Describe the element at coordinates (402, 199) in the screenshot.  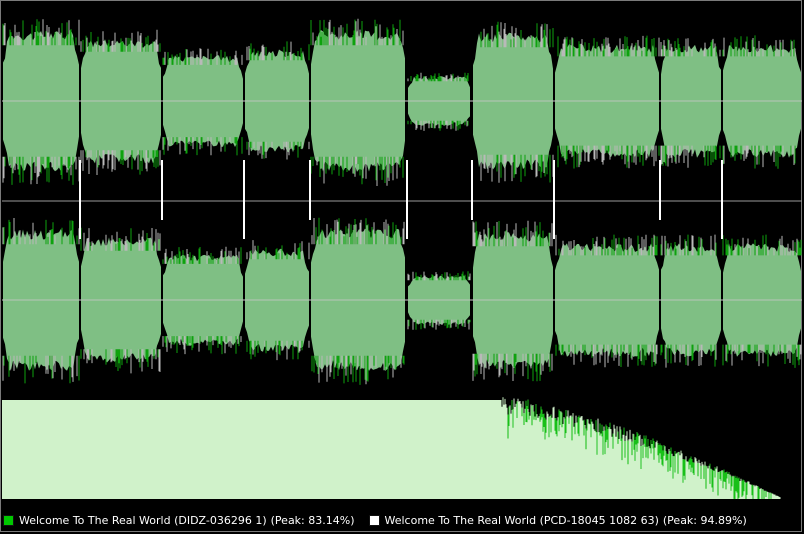
I see `track-boundary-markers` at that location.